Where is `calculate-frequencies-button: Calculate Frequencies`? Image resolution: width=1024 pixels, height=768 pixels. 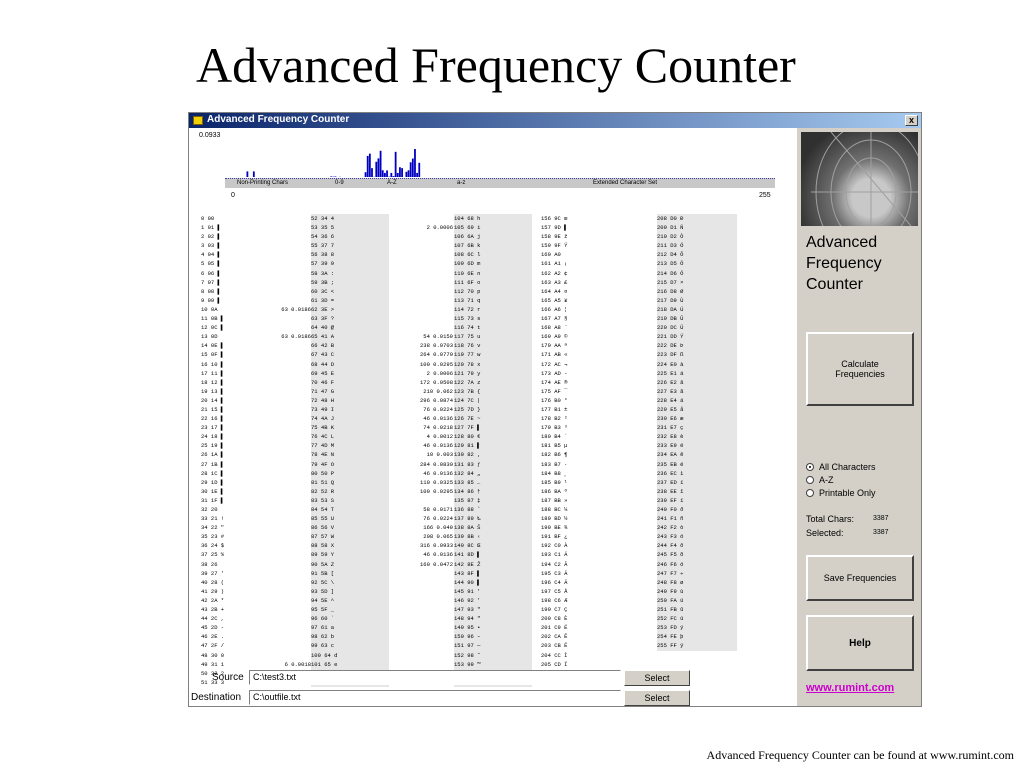
calculate-frequencies-button: Calculate Frequencies is located at coordinates (860, 369).